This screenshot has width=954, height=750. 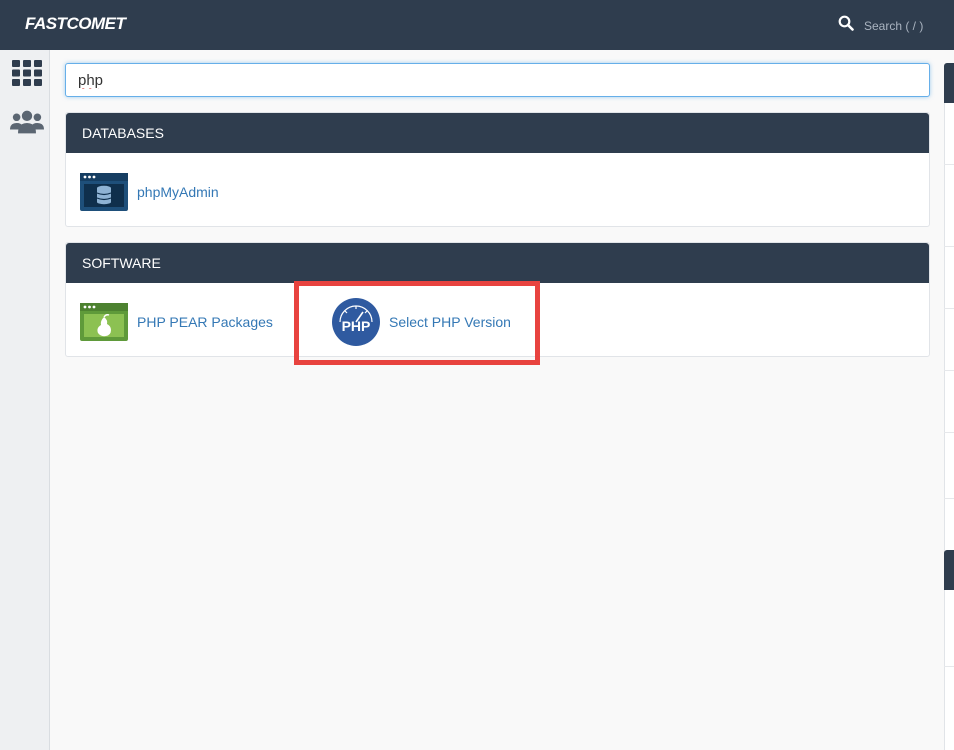 I want to click on sidebar, so click(x=25, y=400).